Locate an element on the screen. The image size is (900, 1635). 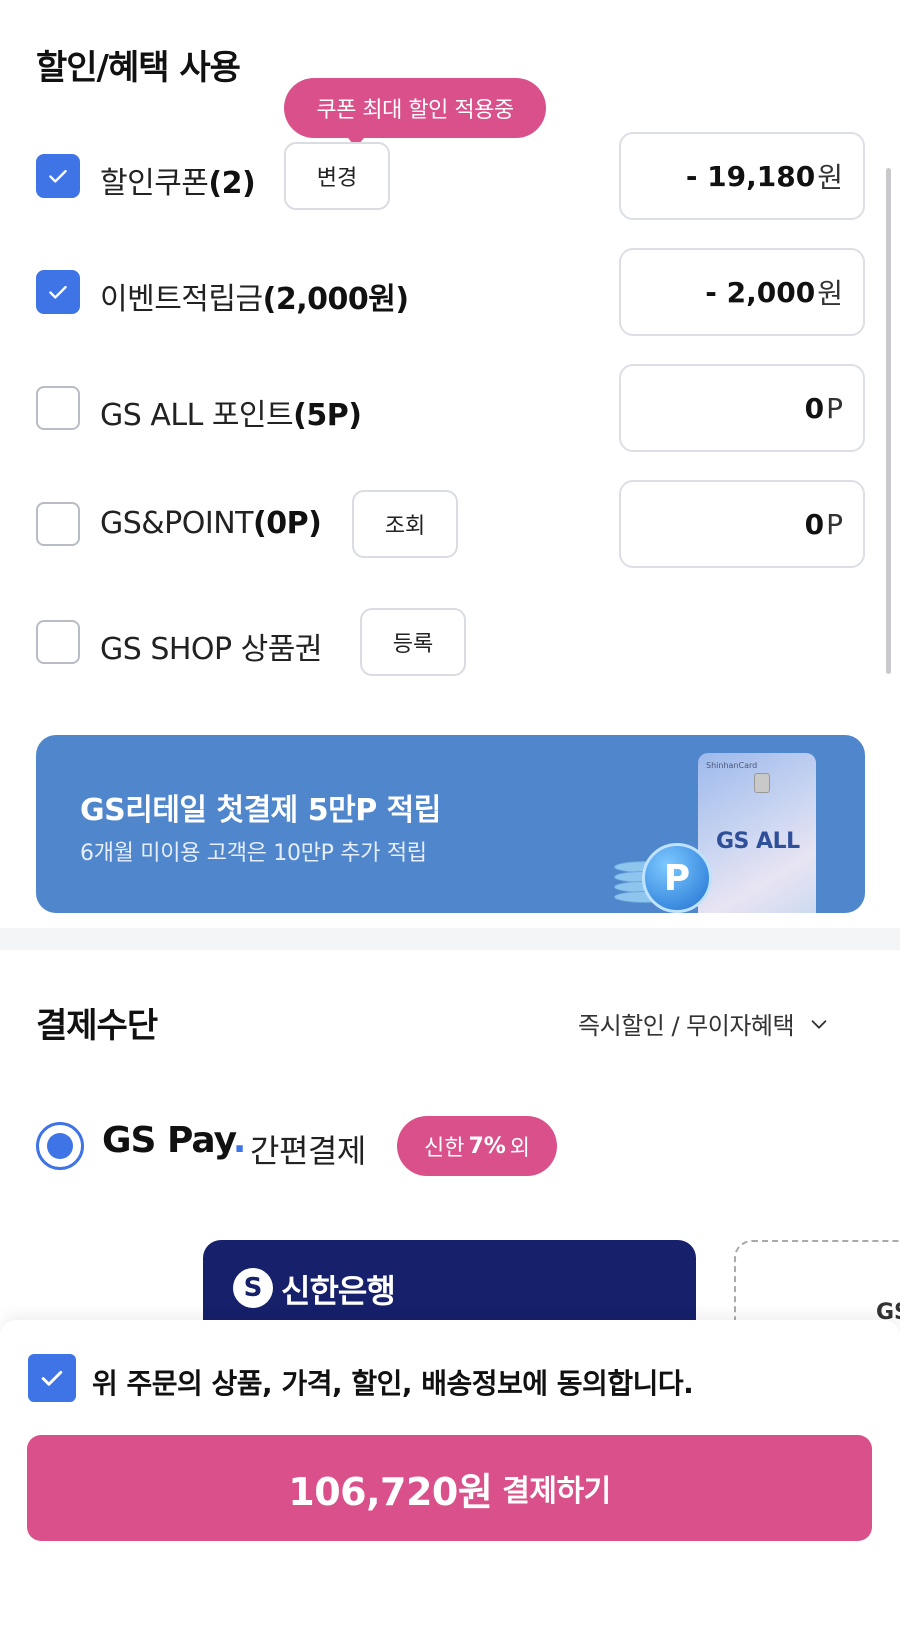
gift-card-register-button: 등록 is located at coordinates (413, 642).